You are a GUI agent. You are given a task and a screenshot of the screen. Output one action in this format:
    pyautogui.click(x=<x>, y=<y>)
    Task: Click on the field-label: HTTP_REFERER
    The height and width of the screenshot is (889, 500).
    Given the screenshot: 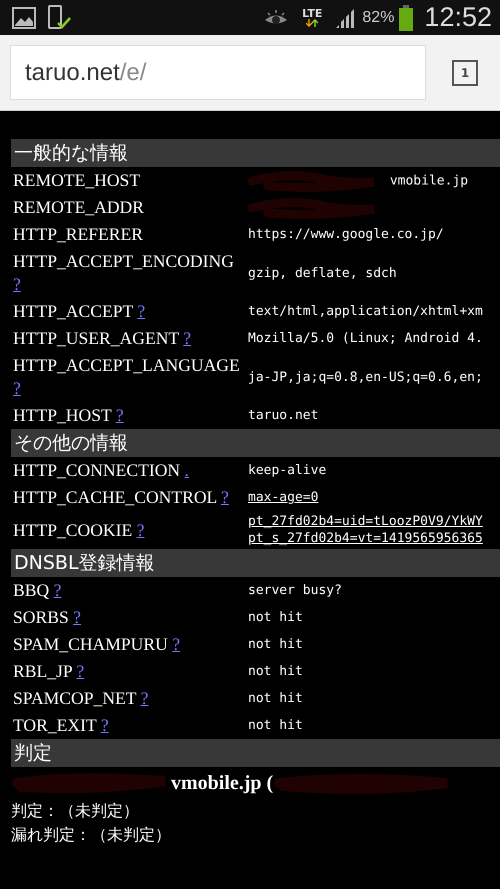 What is the action you would take?
    pyautogui.click(x=78, y=234)
    